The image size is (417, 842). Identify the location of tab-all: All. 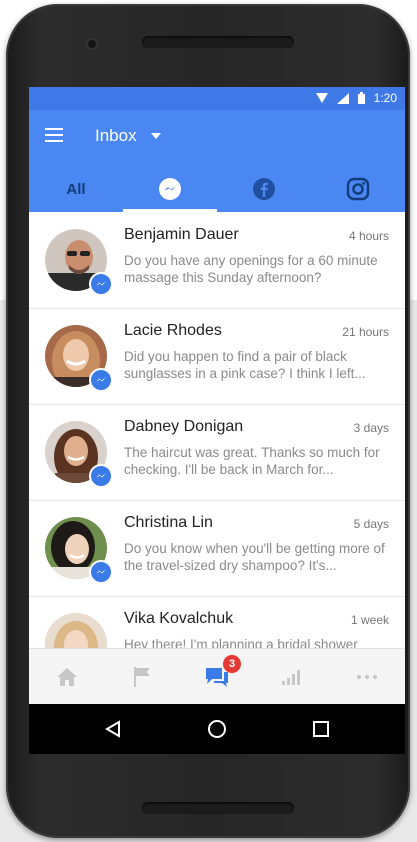
(76, 189).